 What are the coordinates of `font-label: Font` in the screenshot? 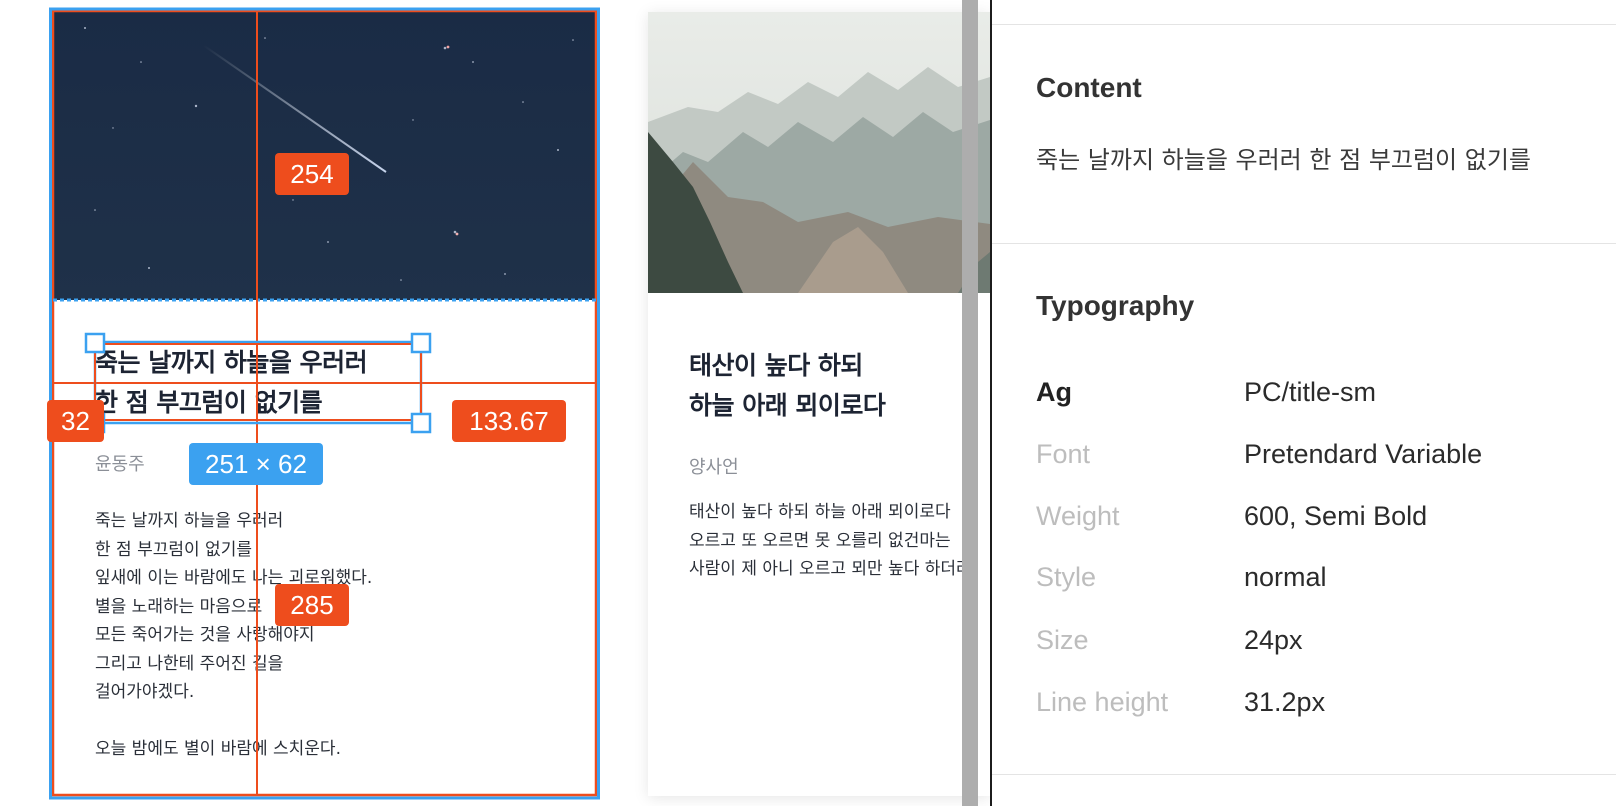 It's located at (1063, 454).